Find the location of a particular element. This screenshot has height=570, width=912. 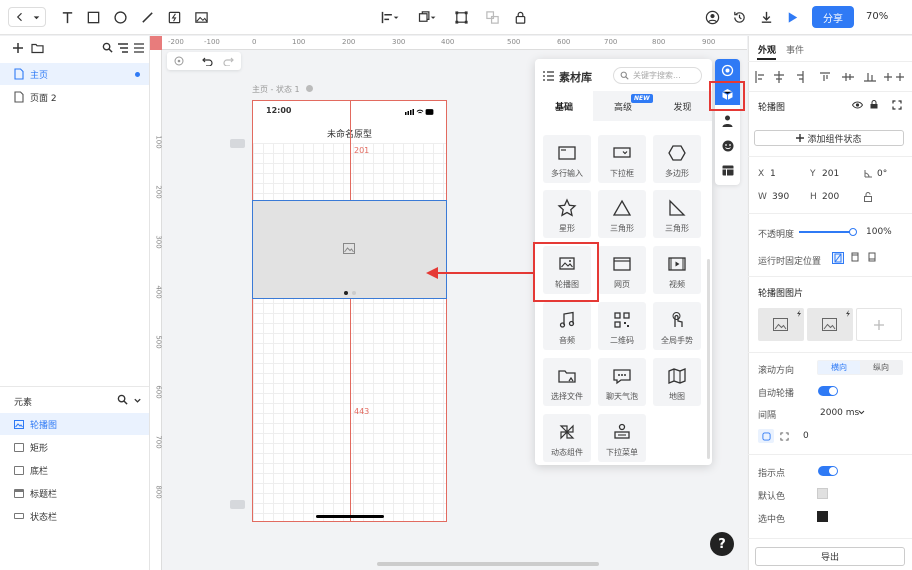

search-elements-button is located at coordinates (122, 399).